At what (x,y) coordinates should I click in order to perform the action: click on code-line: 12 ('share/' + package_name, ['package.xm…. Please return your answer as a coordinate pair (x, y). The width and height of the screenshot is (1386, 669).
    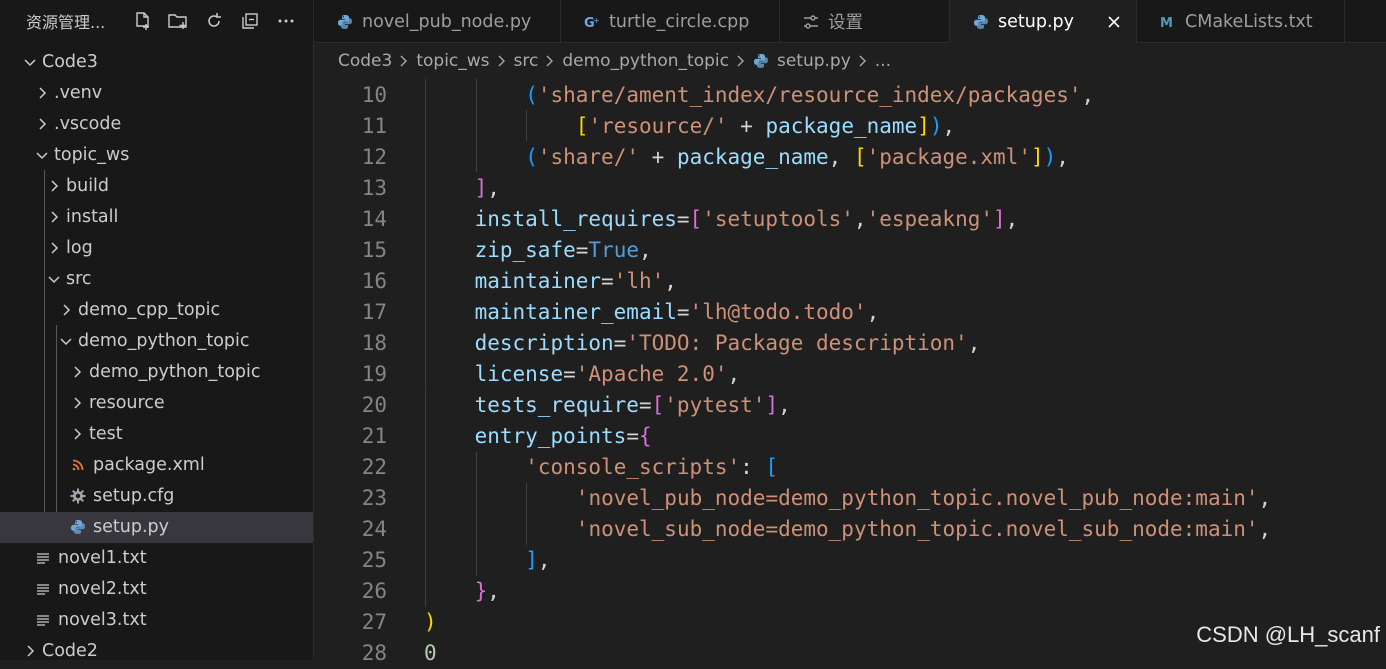
    Looking at the image, I should click on (850, 157).